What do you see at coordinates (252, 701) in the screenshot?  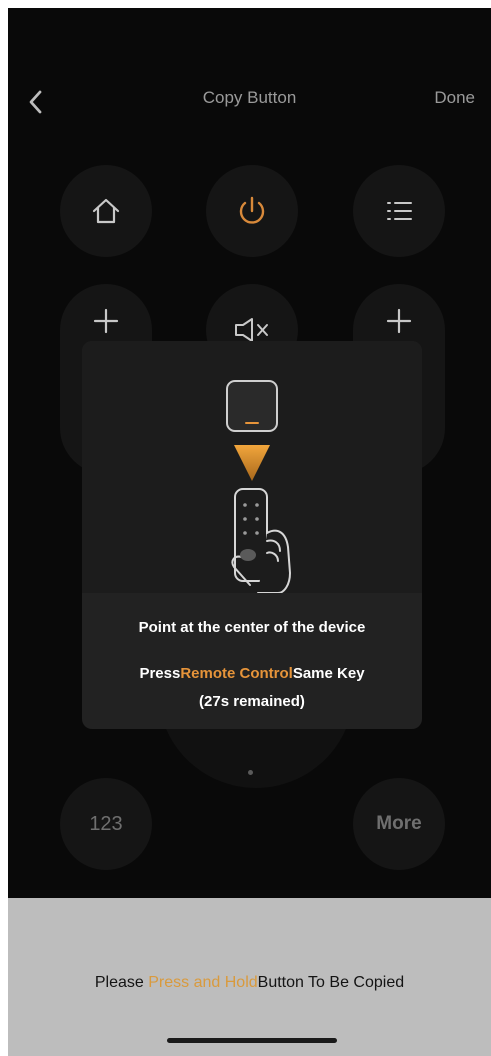 I see `countdown-text: (27s remained)` at bounding box center [252, 701].